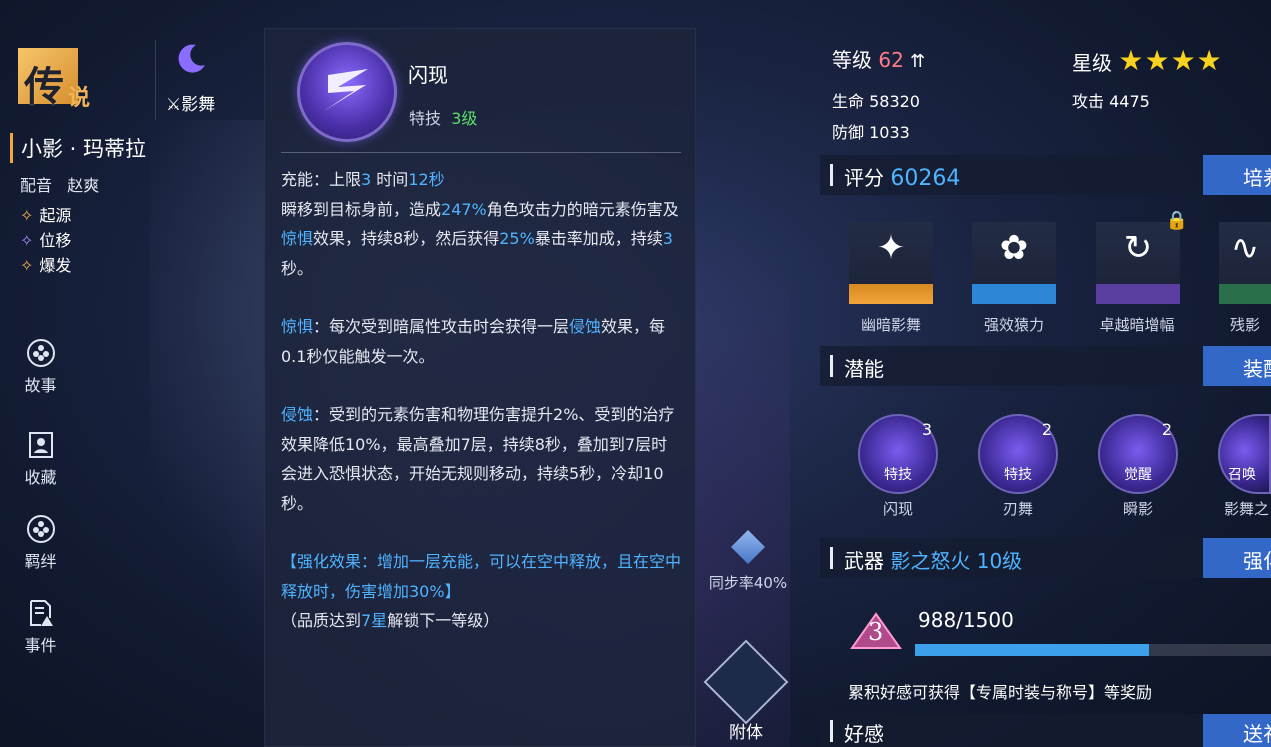 This screenshot has height=747, width=1271. What do you see at coordinates (1045, 558) in the screenshot?
I see `weapon-header: 武器 影之怒火 10级 强化` at bounding box center [1045, 558].